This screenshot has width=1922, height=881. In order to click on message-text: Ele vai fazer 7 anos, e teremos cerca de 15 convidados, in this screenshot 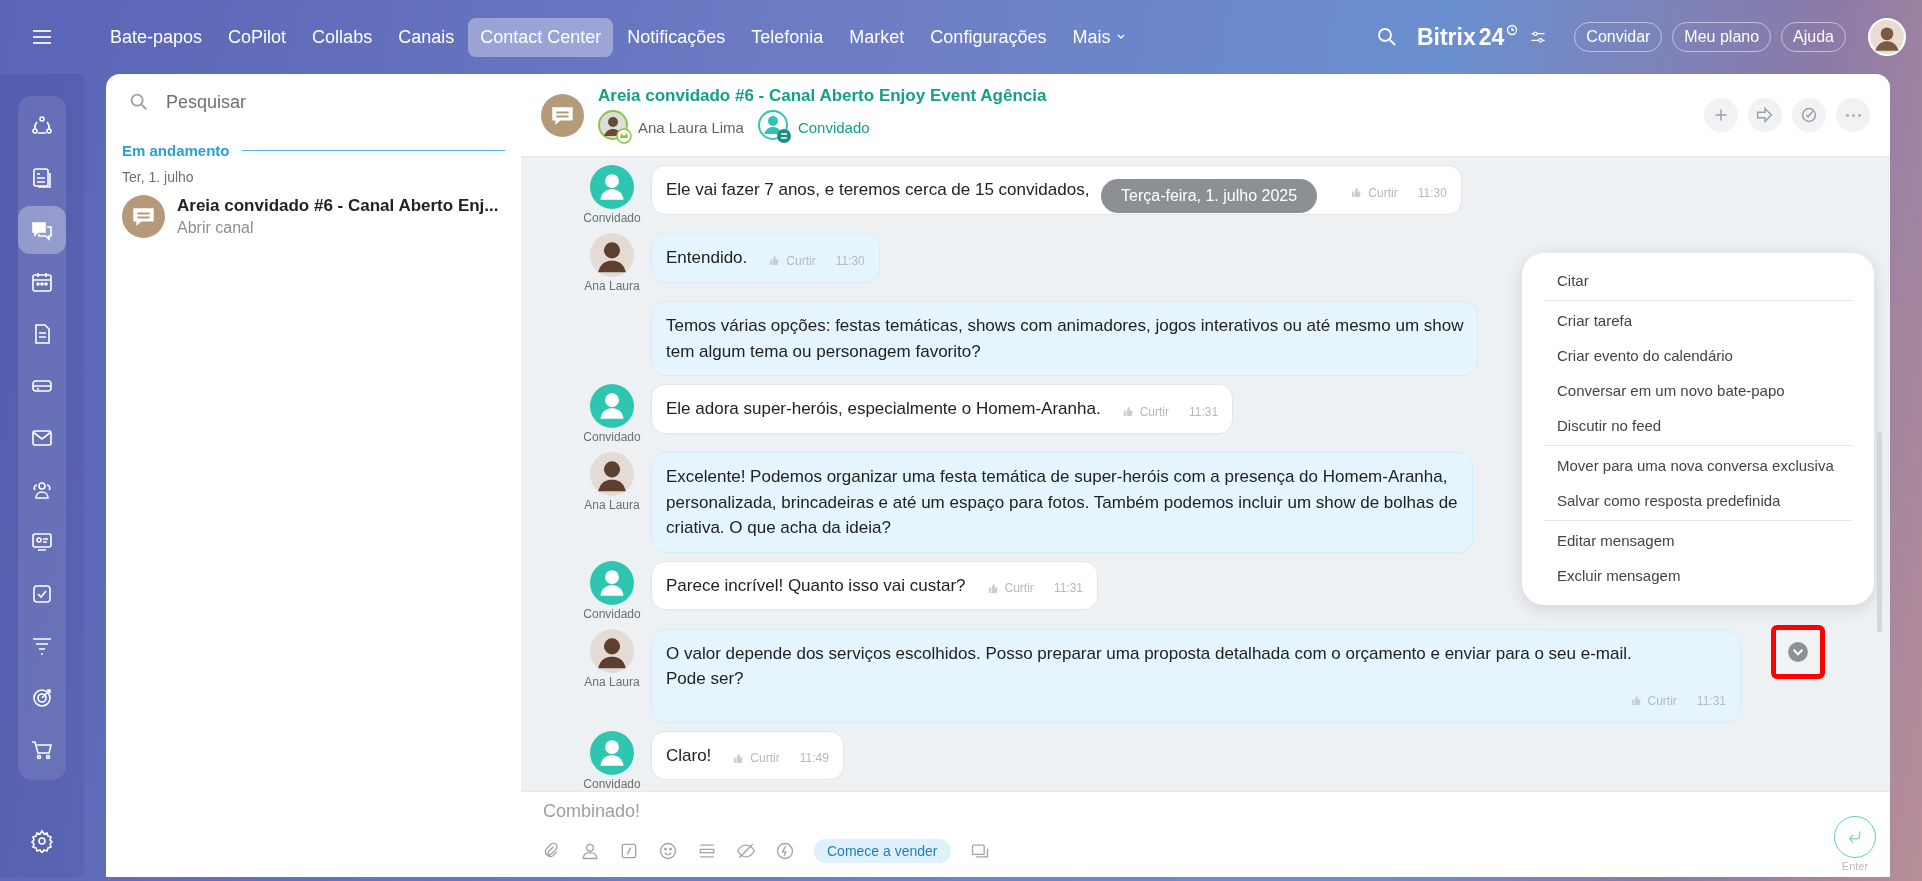, I will do `click(878, 190)`.